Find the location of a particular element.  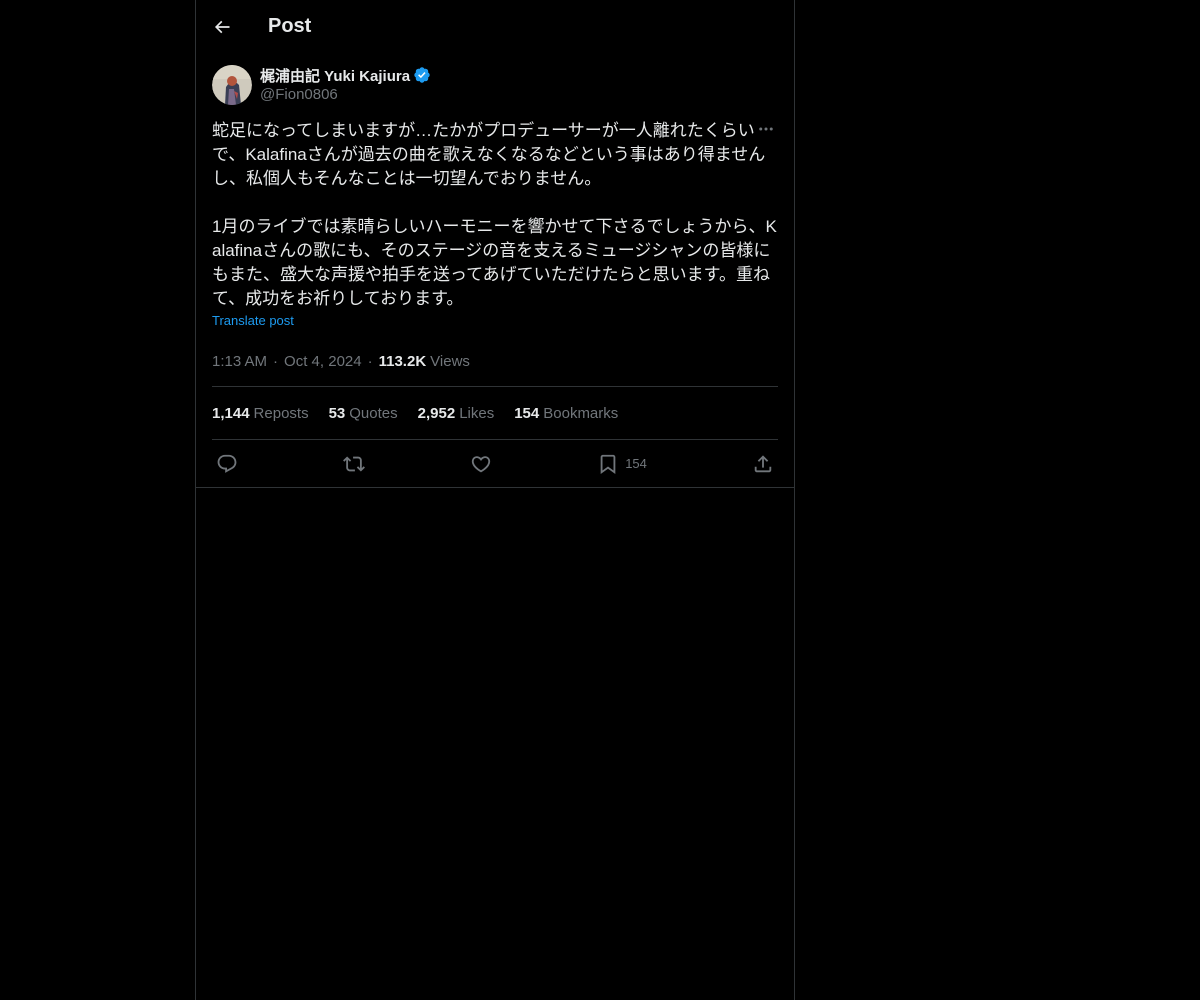

share-icon is located at coordinates (763, 464).